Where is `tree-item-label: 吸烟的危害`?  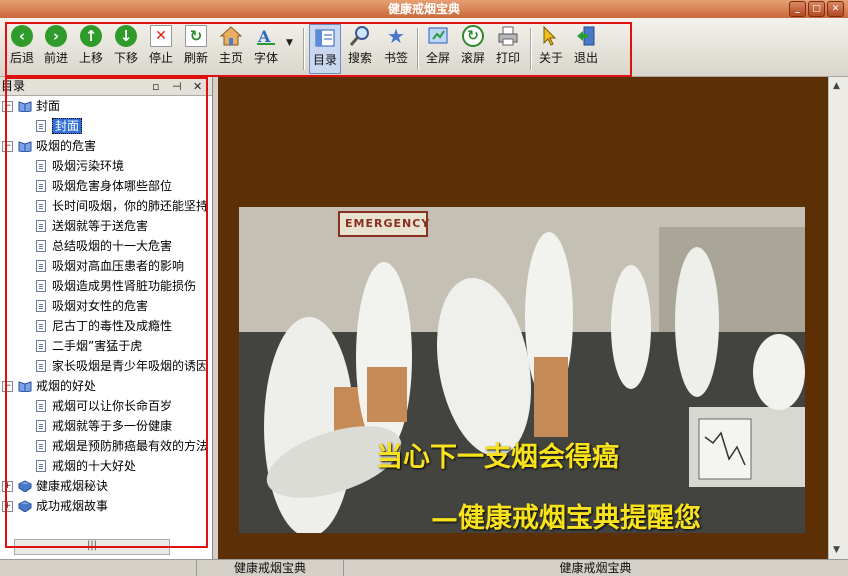
tree-item-label: 吸烟的危害 is located at coordinates (66, 146).